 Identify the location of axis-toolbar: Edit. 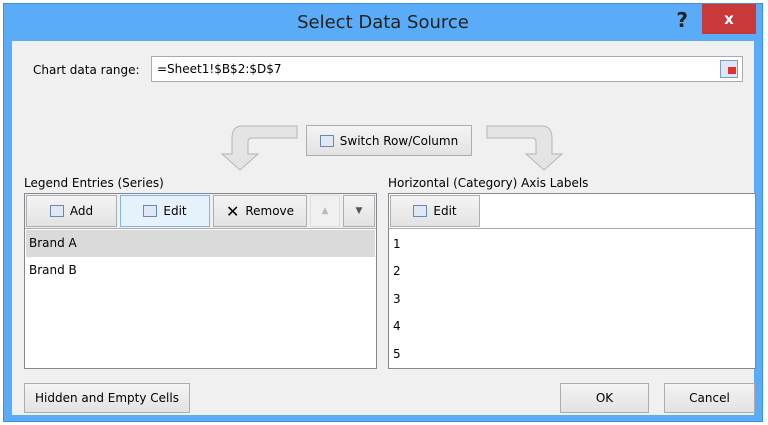
(572, 211).